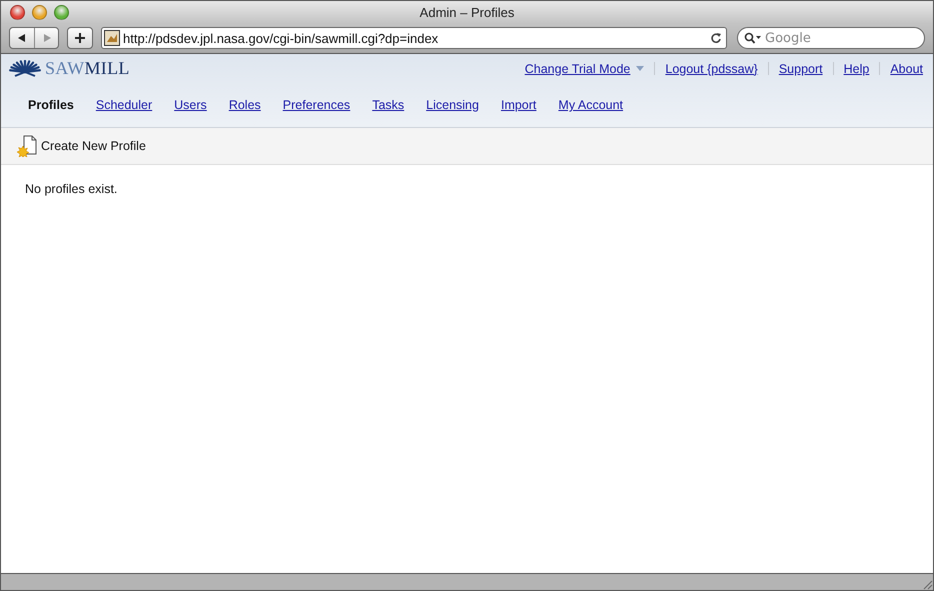 The image size is (934, 591). What do you see at coordinates (28, 146) in the screenshot?
I see `new-document-icon` at bounding box center [28, 146].